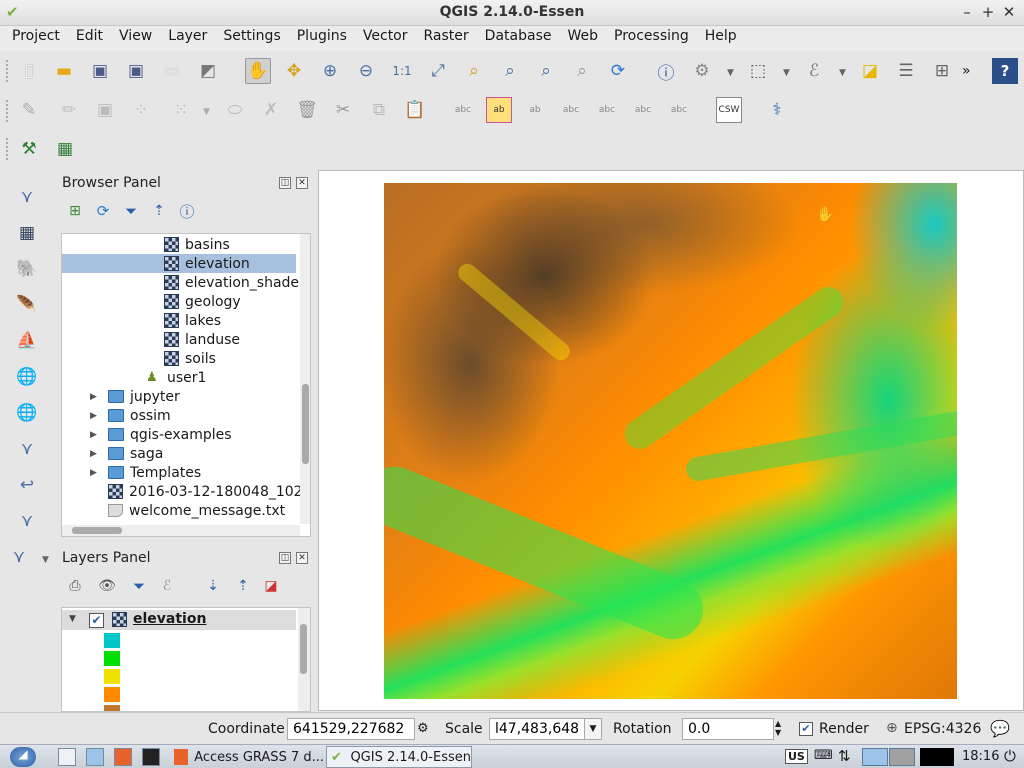 This screenshot has height=768, width=1024. Describe the element at coordinates (190, 358) in the screenshot. I see `browser-item: soils` at that location.